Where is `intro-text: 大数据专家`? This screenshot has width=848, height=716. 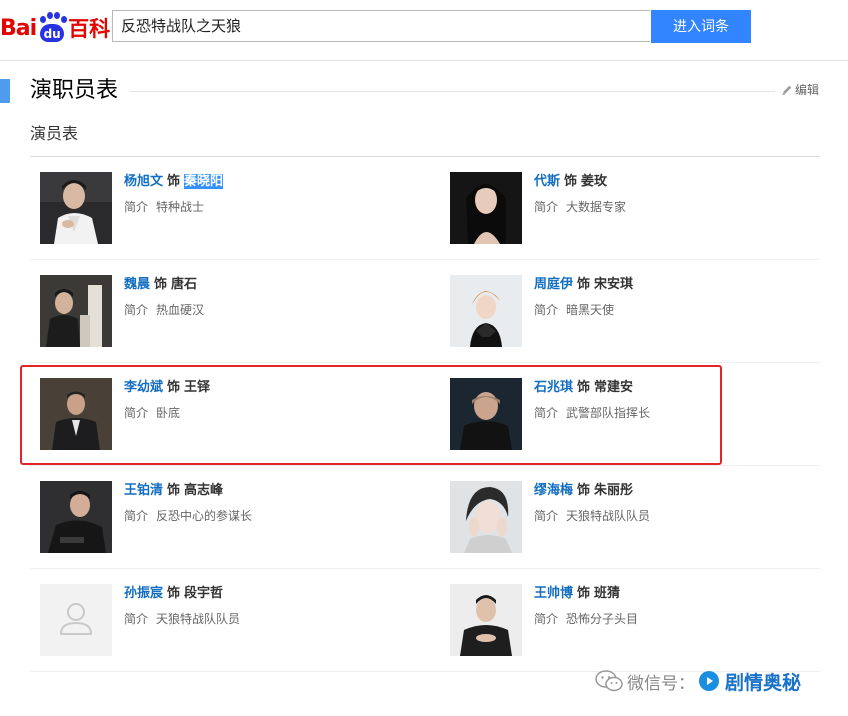
intro-text: 大数据专家 is located at coordinates (596, 207).